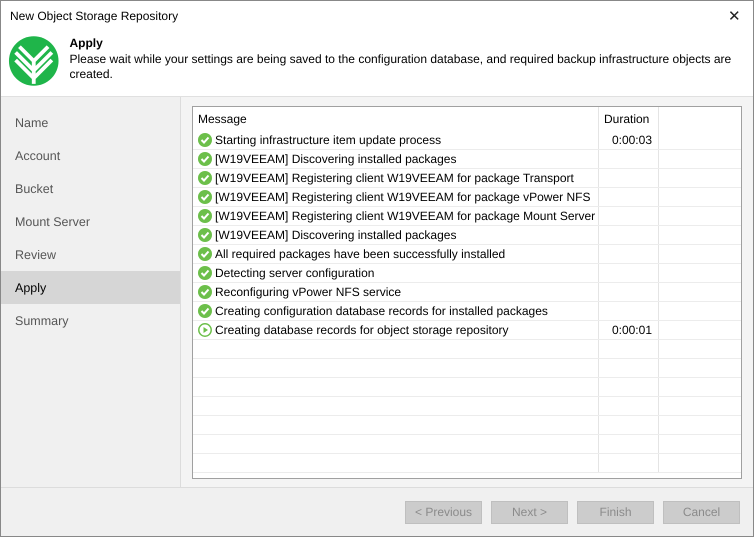 The height and width of the screenshot is (537, 754). Describe the element at coordinates (86, 43) in the screenshot. I see `page-title: Apply` at that location.